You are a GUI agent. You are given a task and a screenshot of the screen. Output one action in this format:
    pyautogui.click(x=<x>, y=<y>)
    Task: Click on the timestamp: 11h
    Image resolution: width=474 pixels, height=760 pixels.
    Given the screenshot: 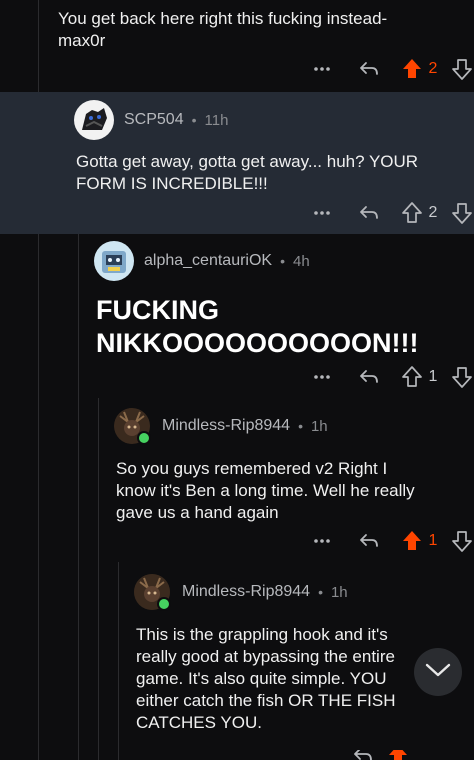 What is the action you would take?
    pyautogui.click(x=216, y=120)
    